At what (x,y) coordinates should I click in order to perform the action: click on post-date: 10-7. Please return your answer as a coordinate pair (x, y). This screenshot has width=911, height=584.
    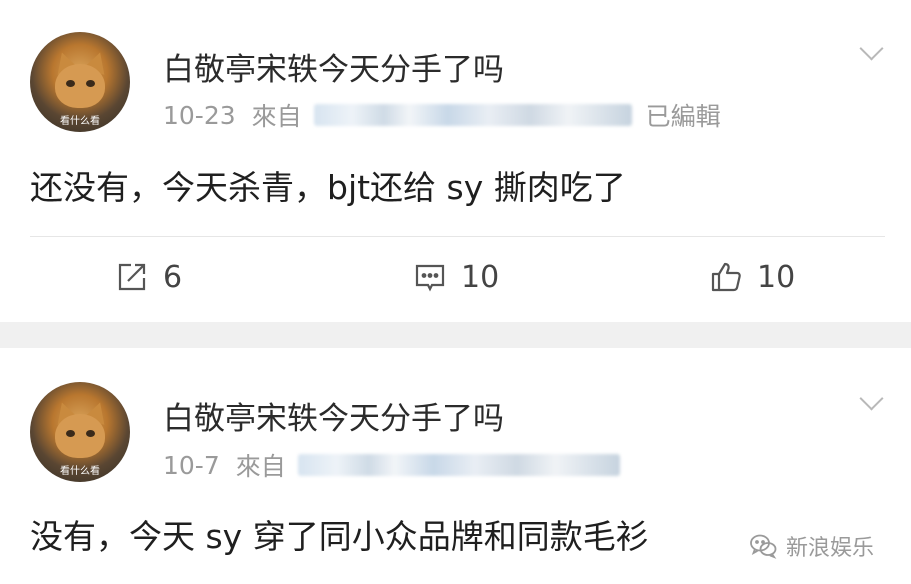
    Looking at the image, I should click on (191, 465).